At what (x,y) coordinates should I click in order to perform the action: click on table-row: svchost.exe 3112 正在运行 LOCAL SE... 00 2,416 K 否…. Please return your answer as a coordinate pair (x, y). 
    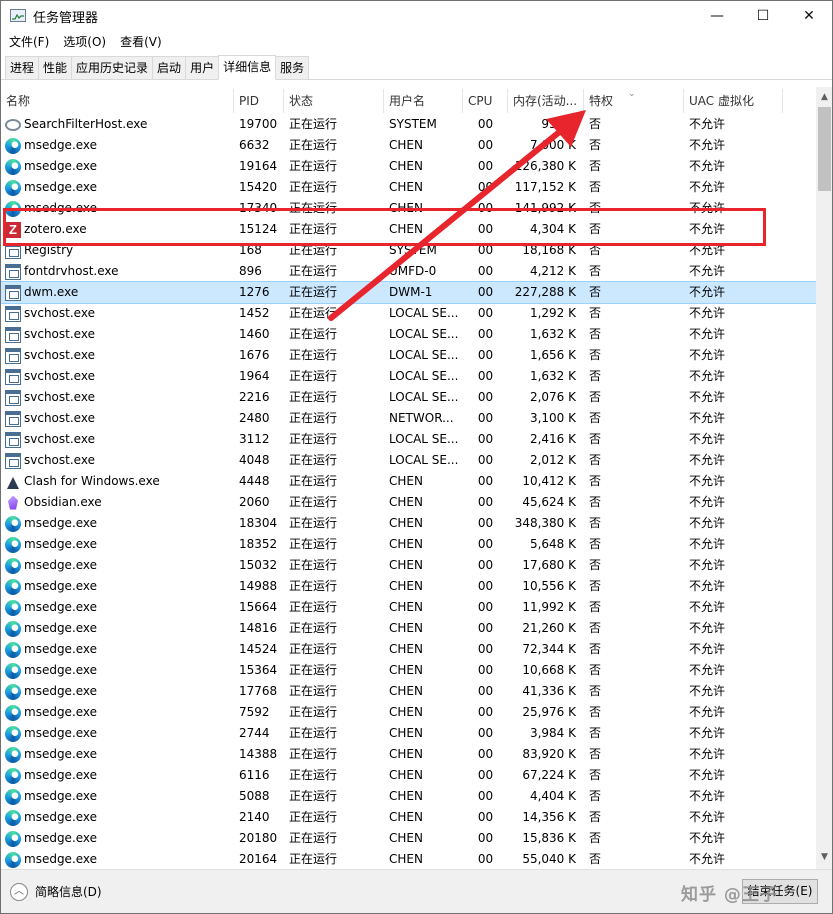
    Looking at the image, I should click on (408, 439).